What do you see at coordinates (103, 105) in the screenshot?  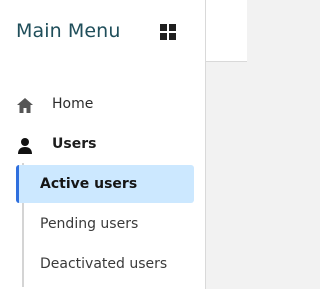 I see `sidebar-item-home: Home` at bounding box center [103, 105].